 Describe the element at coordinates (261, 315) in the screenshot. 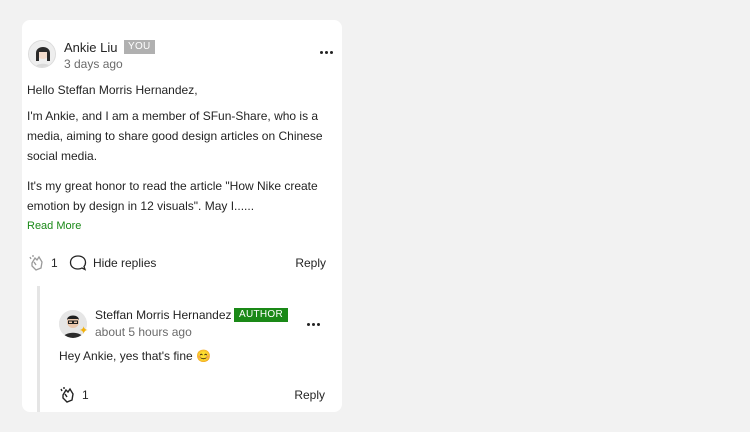

I see `author-badge: AUTHOR` at that location.